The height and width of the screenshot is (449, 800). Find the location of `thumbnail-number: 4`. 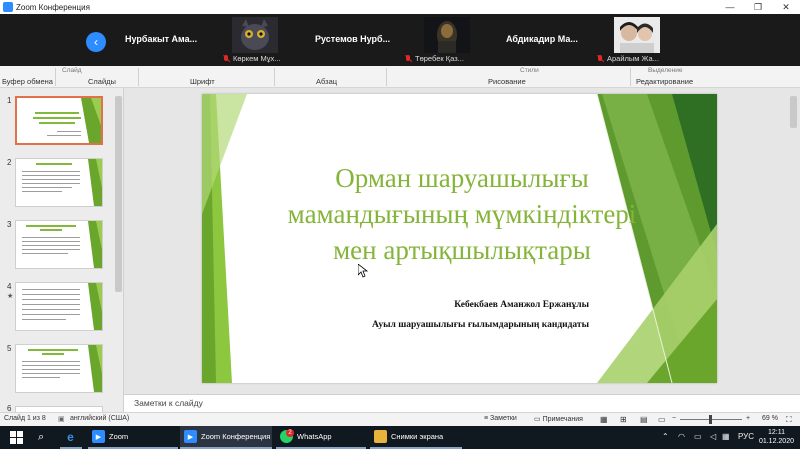

thumbnail-number: 4 is located at coordinates (9, 286).